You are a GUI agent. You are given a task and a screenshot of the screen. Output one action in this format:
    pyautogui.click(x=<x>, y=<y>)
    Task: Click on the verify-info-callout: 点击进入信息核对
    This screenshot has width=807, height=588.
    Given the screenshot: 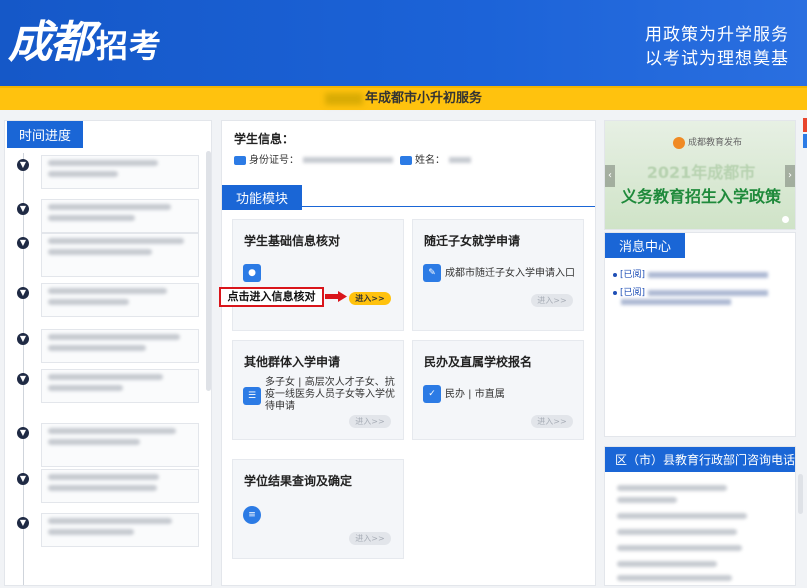 What is the action you would take?
    pyautogui.click(x=271, y=297)
    